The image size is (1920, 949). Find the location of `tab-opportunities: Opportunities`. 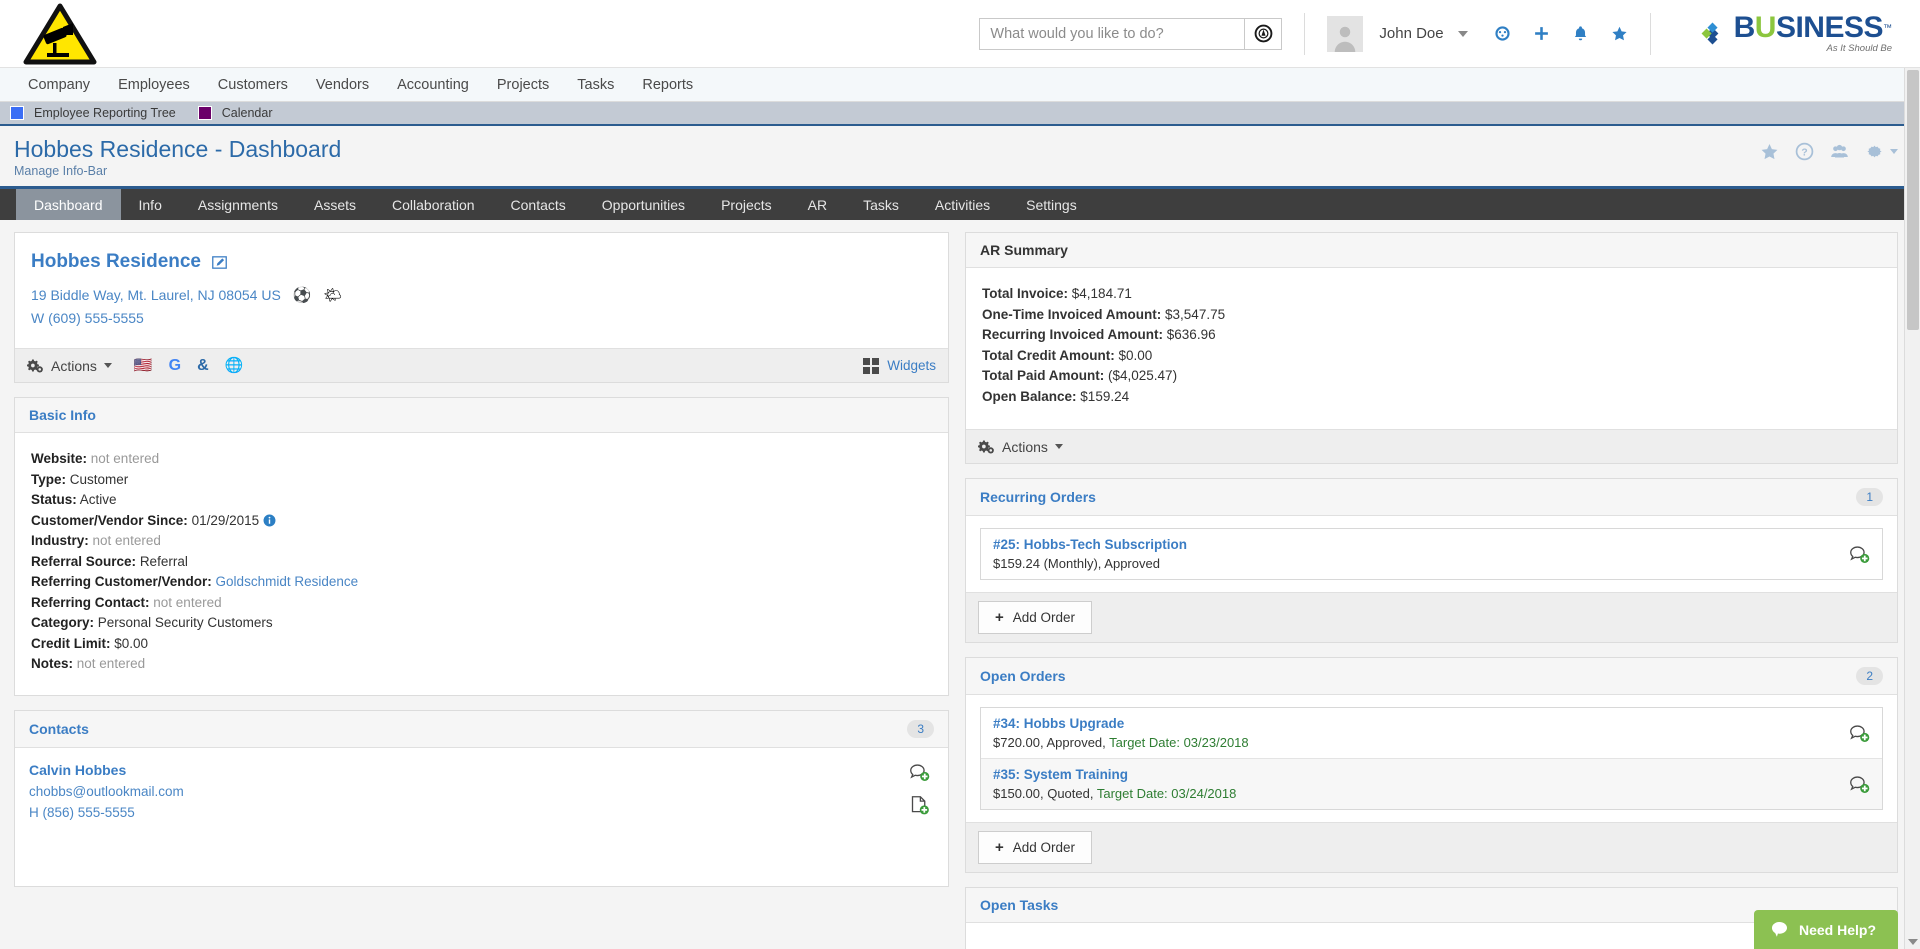

tab-opportunities: Opportunities is located at coordinates (643, 204).